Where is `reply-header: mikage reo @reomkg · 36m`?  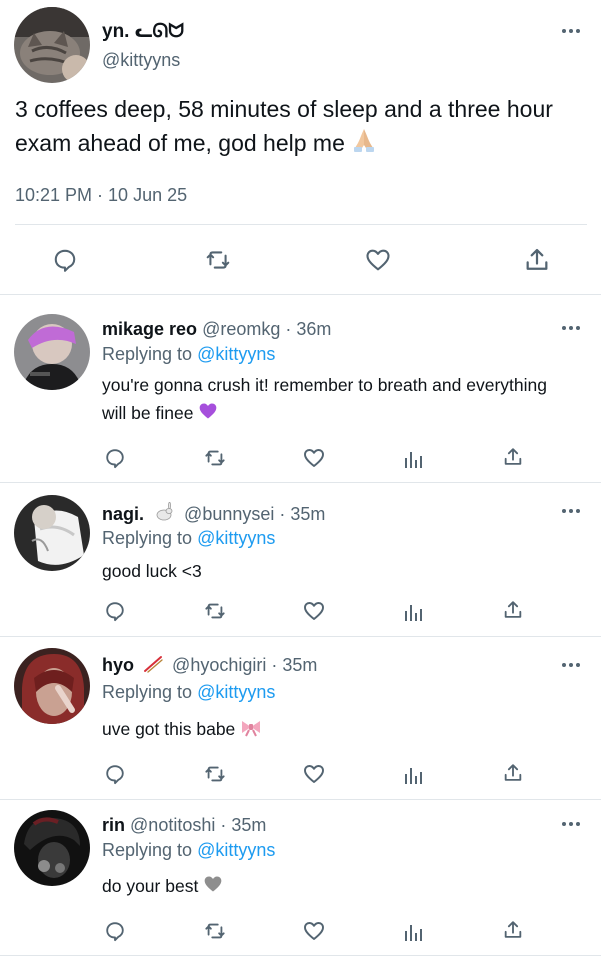 reply-header: mikage reo @reomkg · 36m is located at coordinates (216, 329).